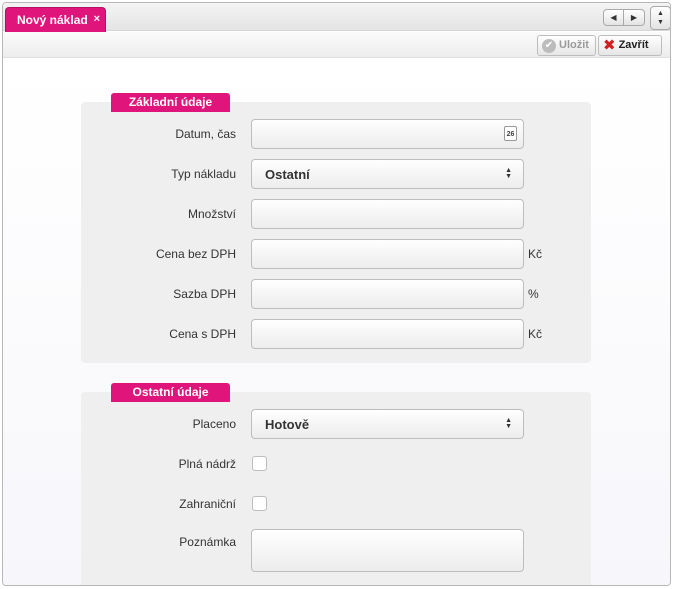 Image resolution: width=674 pixels, height=589 pixels. What do you see at coordinates (549, 46) in the screenshot?
I see `check-icon: ✔` at bounding box center [549, 46].